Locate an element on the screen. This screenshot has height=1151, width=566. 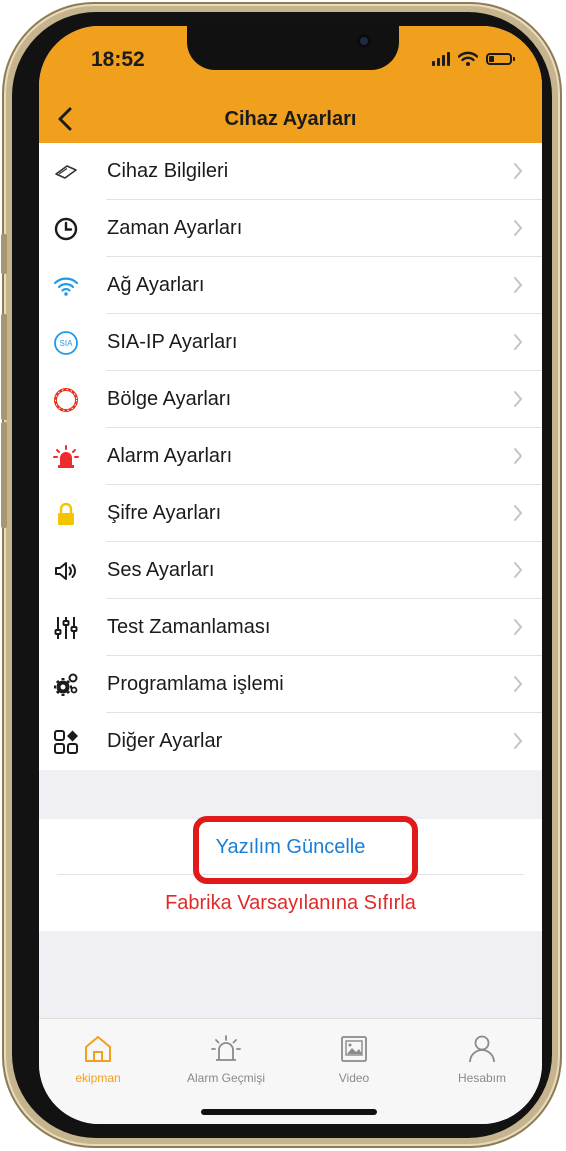
status-icons is located at coordinates (473, 59).